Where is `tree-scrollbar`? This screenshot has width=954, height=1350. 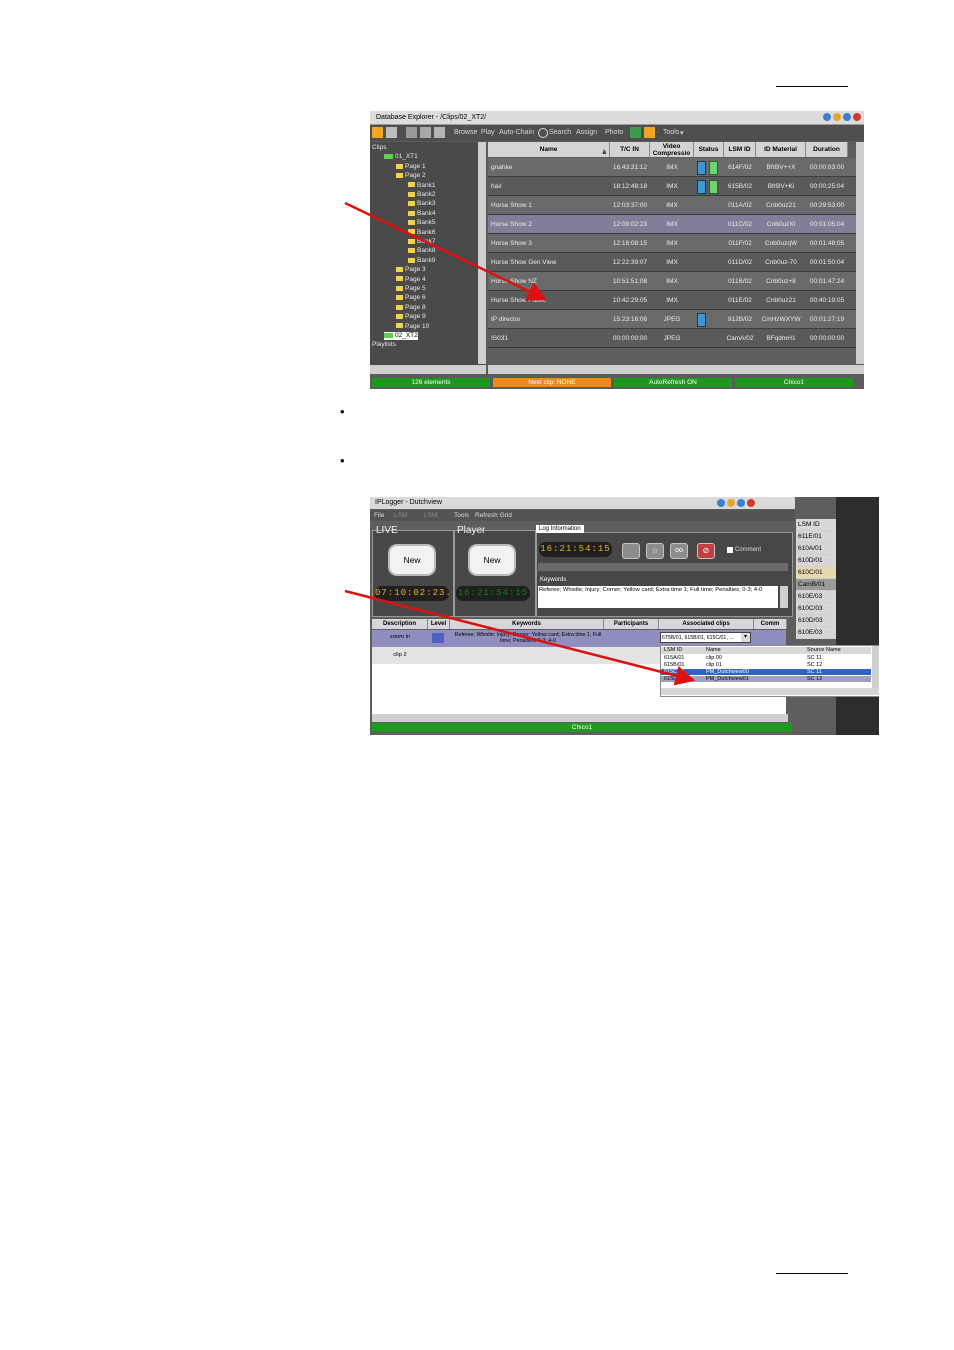
tree-scrollbar is located at coordinates (482, 253).